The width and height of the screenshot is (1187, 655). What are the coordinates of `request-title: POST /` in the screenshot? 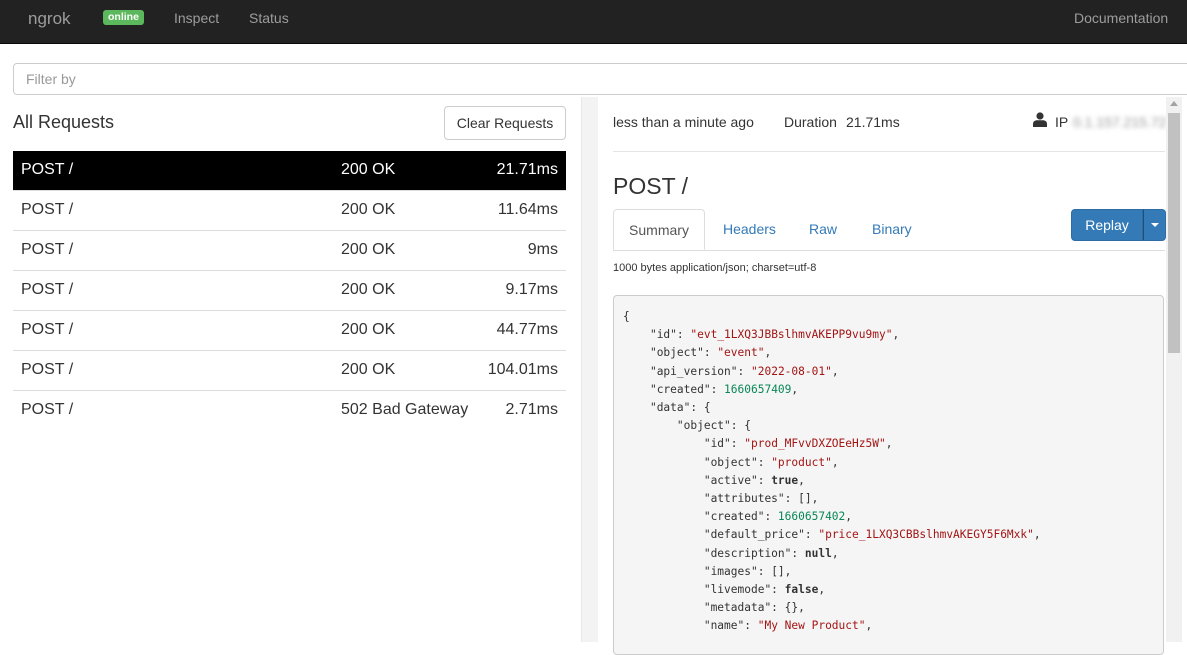 It's located at (650, 186).